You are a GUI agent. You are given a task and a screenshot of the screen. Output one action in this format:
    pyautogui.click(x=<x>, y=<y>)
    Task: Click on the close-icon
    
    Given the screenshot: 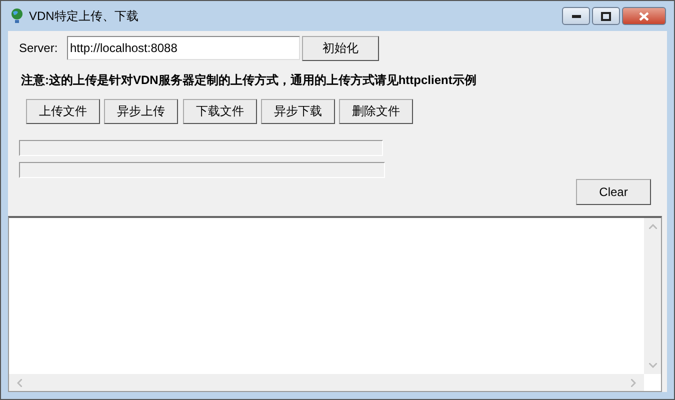 What is the action you would take?
    pyautogui.click(x=644, y=16)
    